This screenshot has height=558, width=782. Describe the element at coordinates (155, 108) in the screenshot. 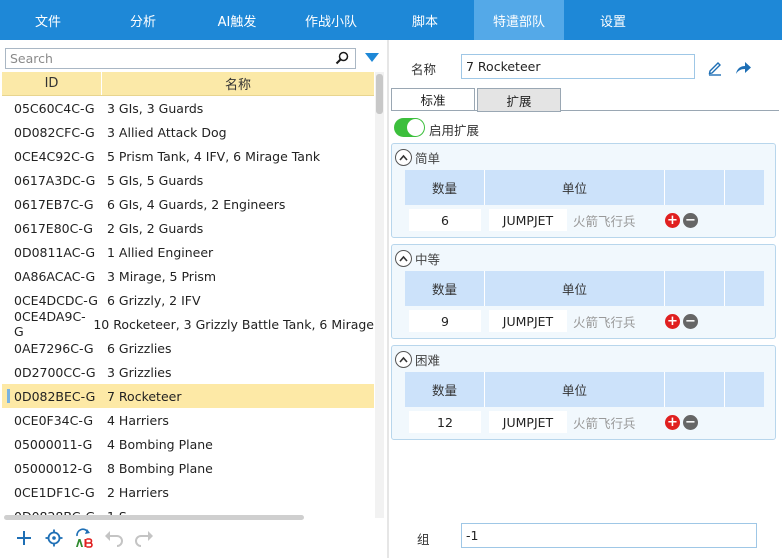

I see `row-name: 3 GIs, 3 Guards` at that location.